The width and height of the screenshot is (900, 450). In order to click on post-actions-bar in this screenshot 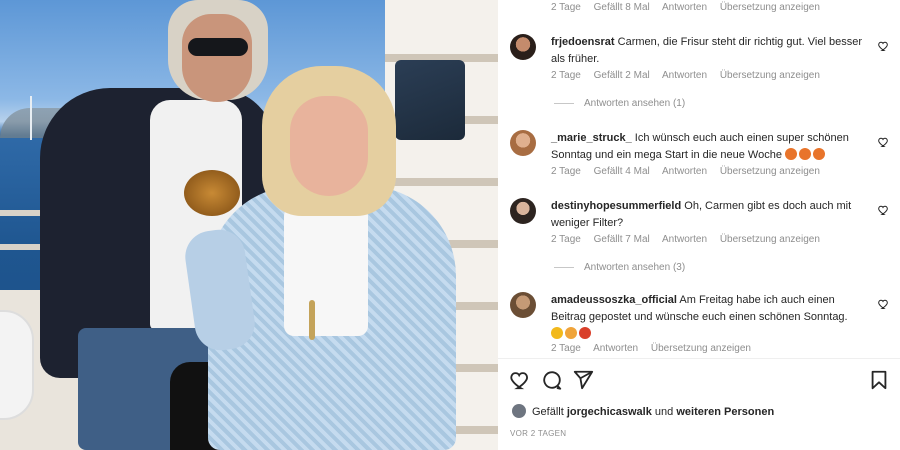, I will do `click(701, 380)`.